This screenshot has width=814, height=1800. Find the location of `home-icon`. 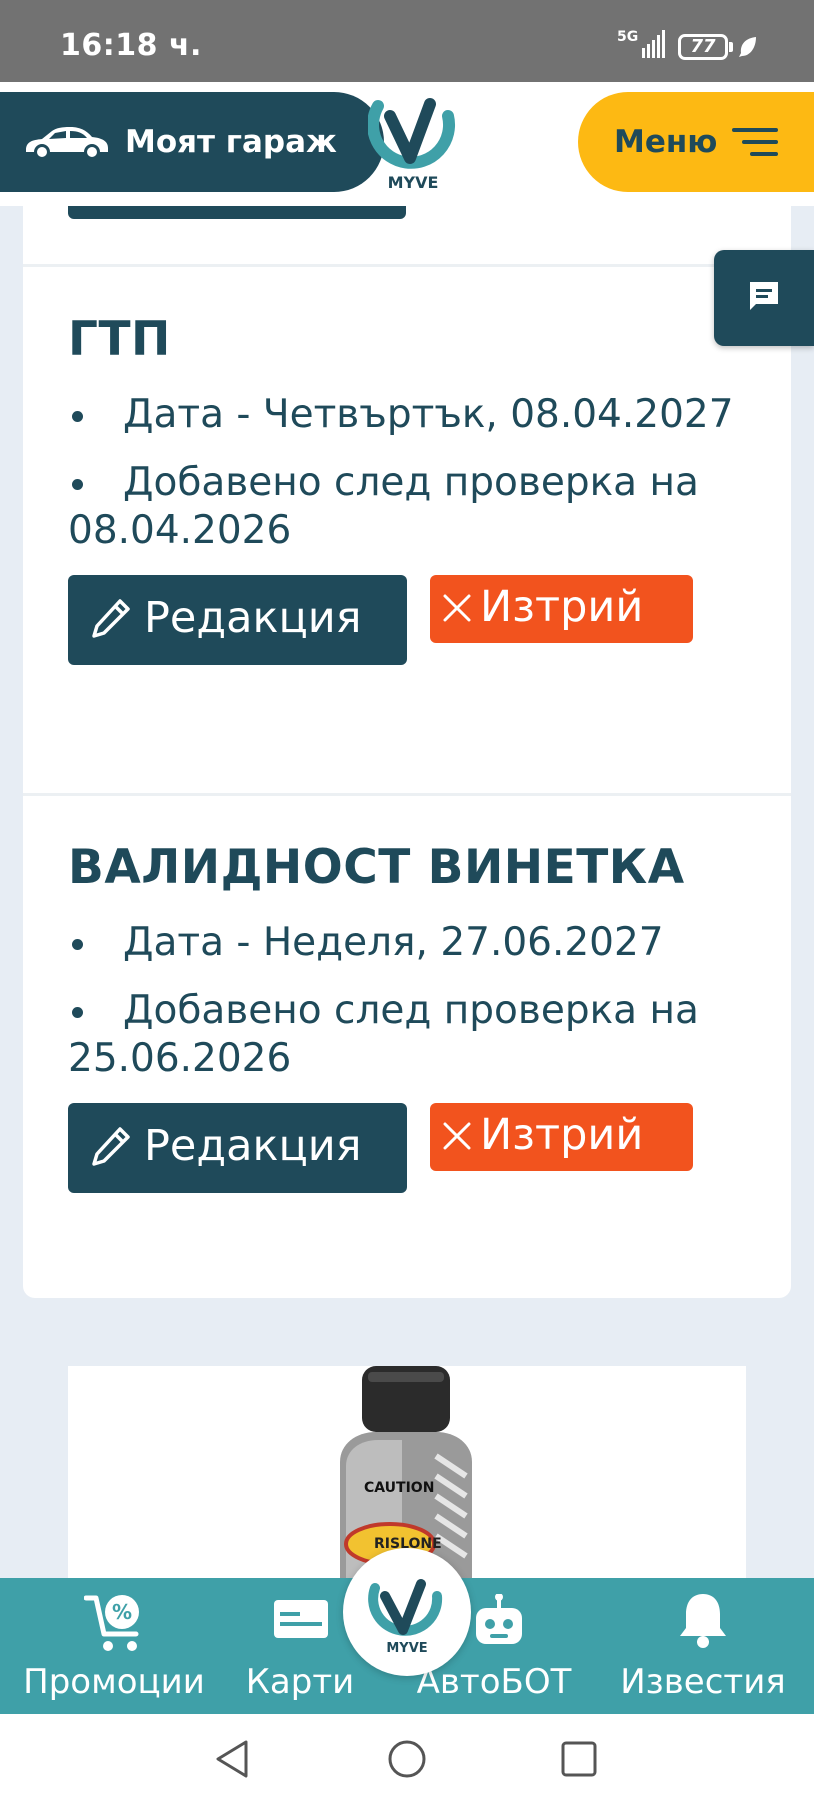

home-icon is located at coordinates (407, 1759).